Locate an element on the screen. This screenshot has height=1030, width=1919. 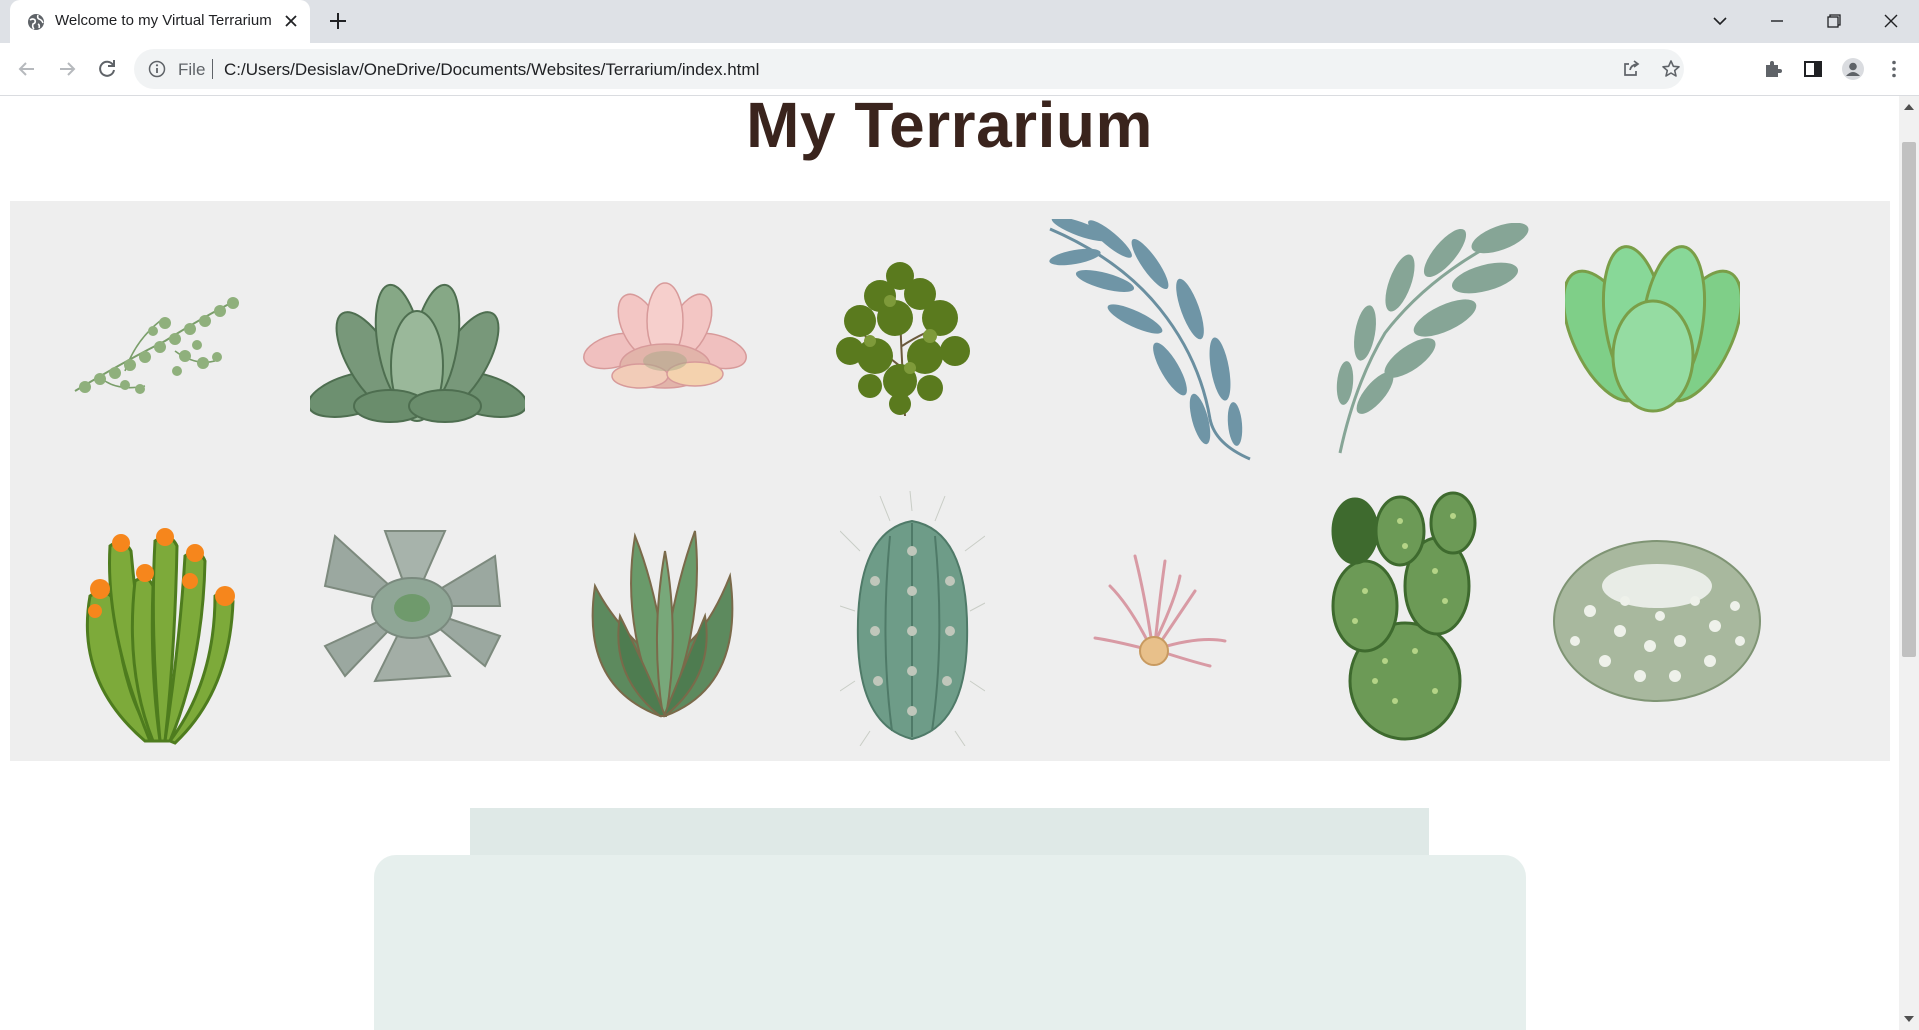
globe-icon is located at coordinates (36, 22).